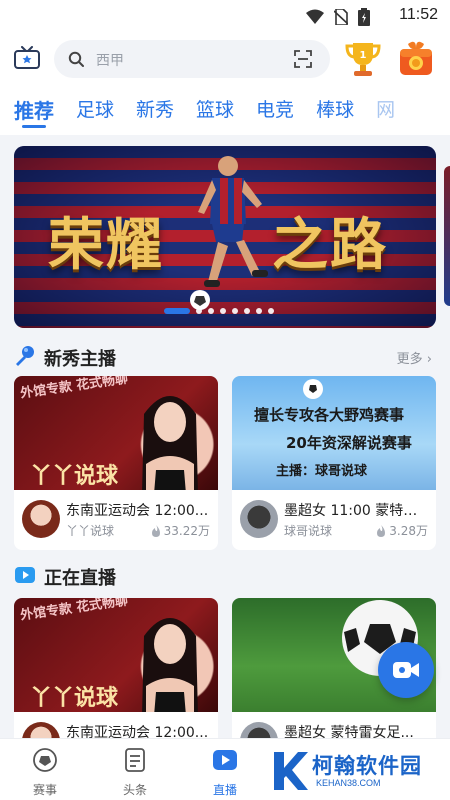 This screenshot has width=450, height=800. I want to click on watermark-url: KEHAN38.COM, so click(348, 783).